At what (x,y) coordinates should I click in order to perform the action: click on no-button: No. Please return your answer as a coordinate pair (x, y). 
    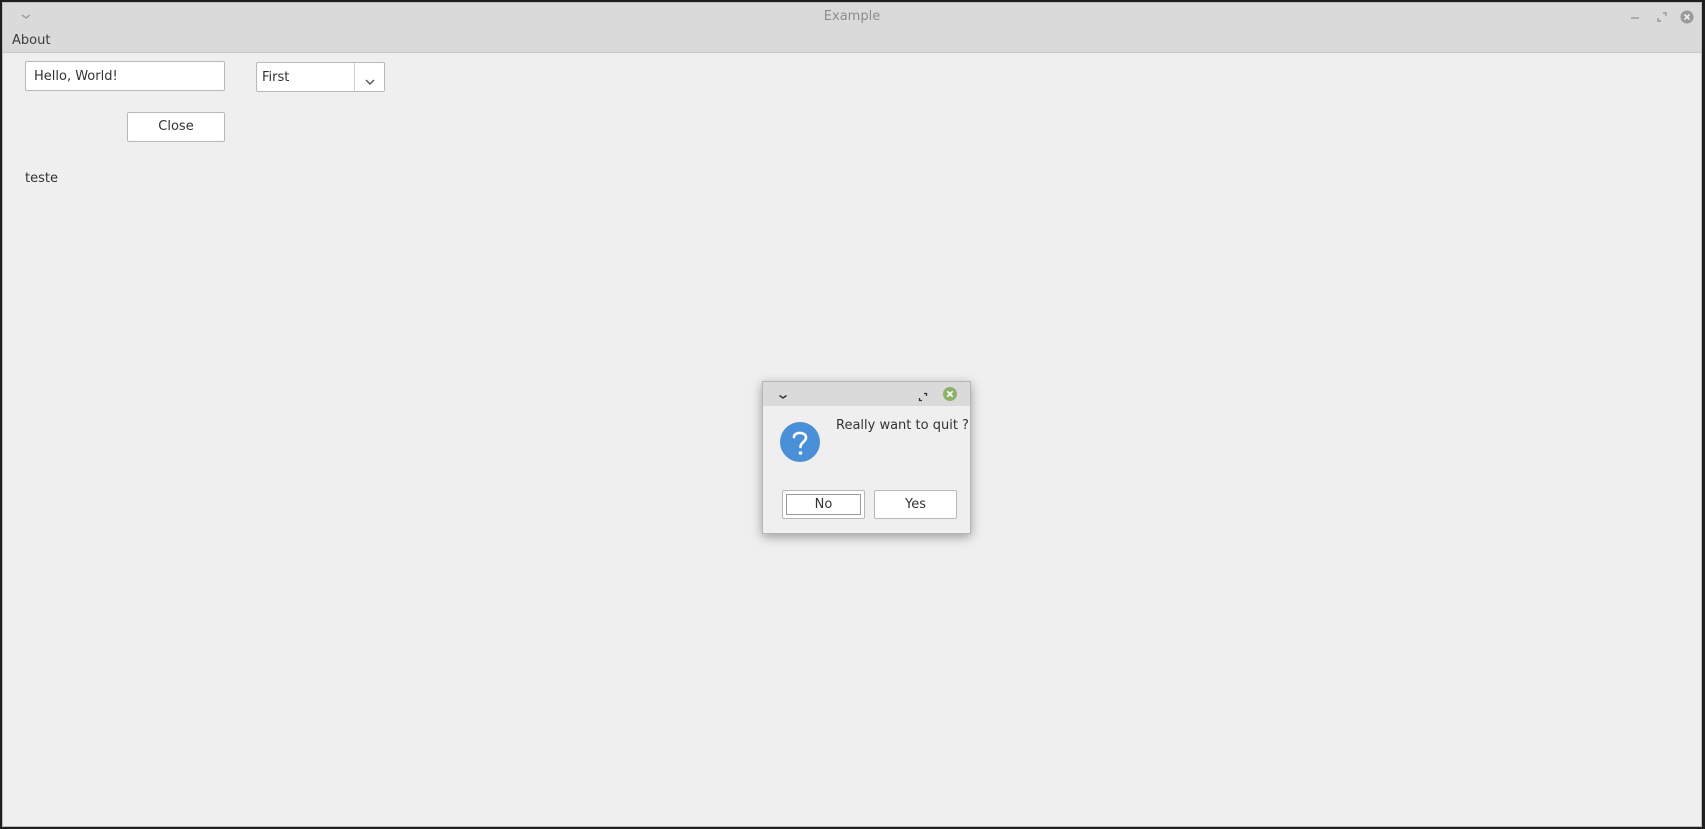
    Looking at the image, I should click on (823, 504).